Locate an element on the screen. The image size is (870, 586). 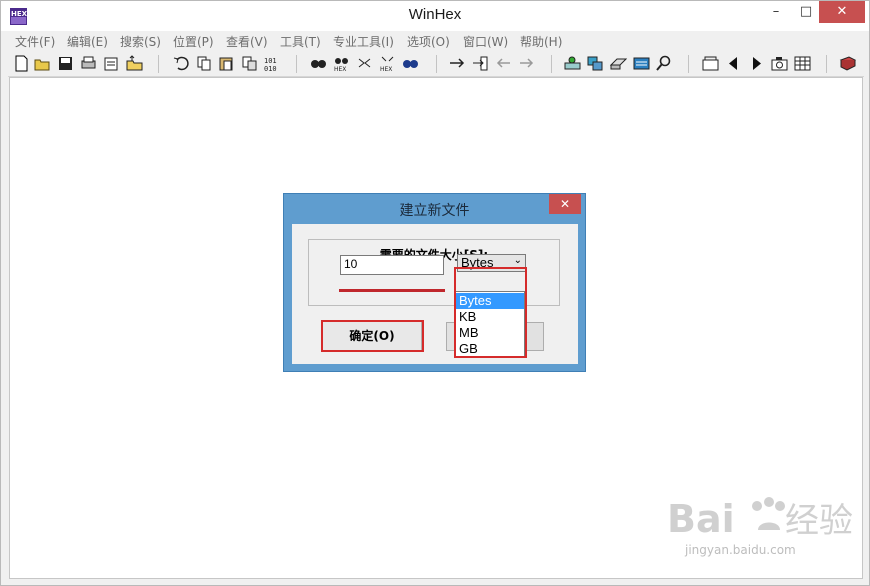
menu-position: 位置(P) is located at coordinates (193, 41).